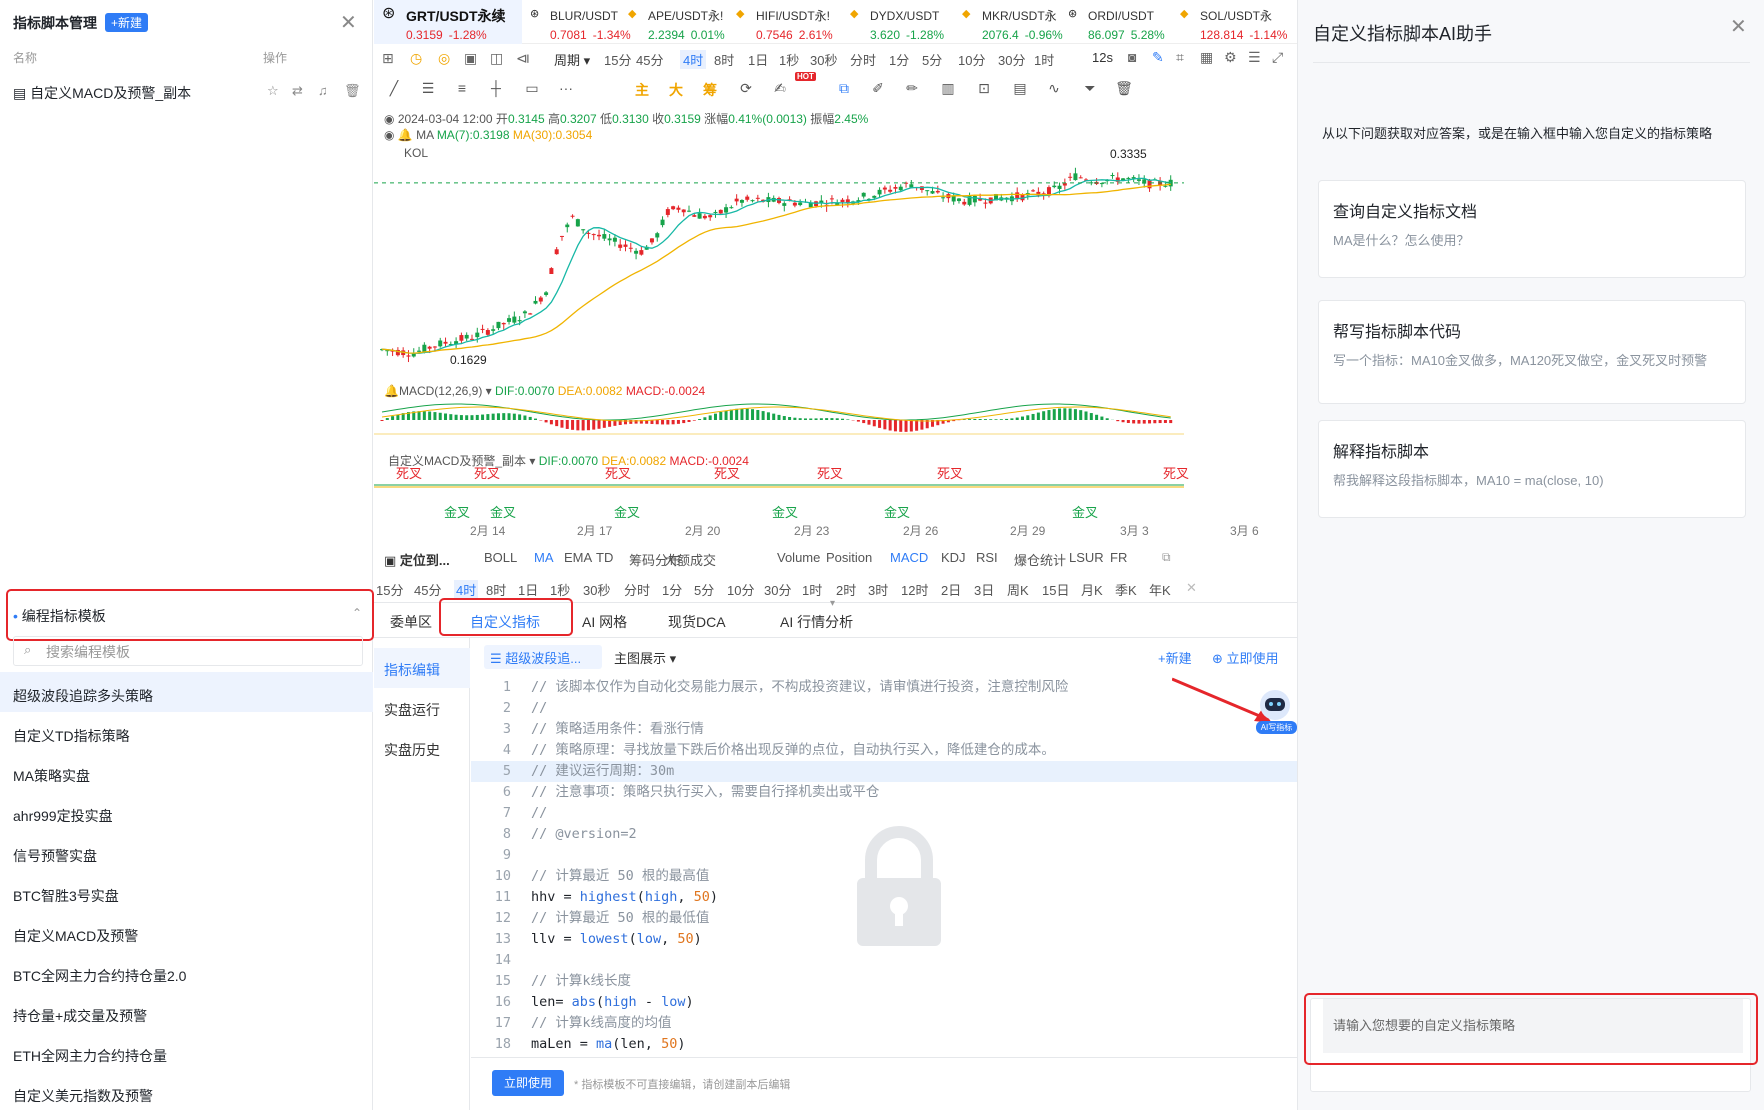  Describe the element at coordinates (1166, 557) in the screenshot. I see `share-icon: ⧉` at that location.